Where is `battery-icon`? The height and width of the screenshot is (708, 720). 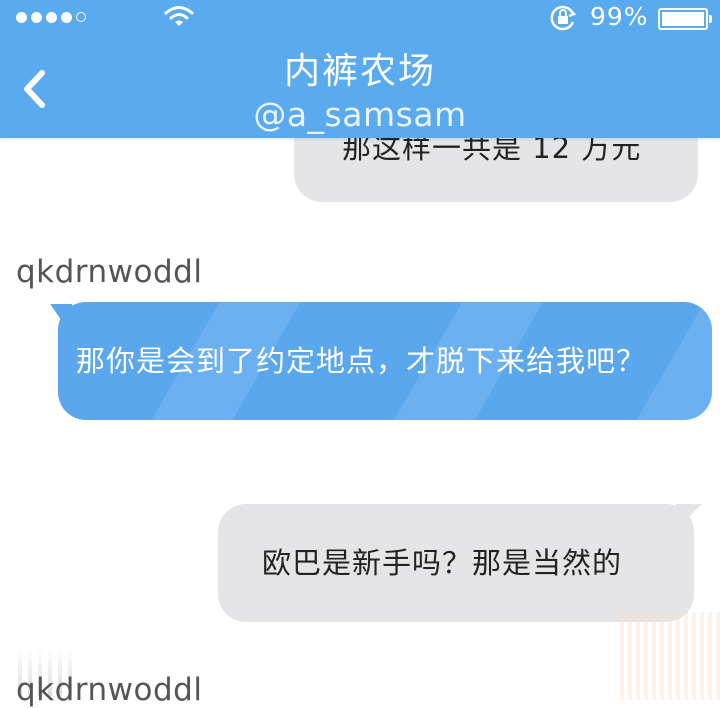 battery-icon is located at coordinates (685, 19).